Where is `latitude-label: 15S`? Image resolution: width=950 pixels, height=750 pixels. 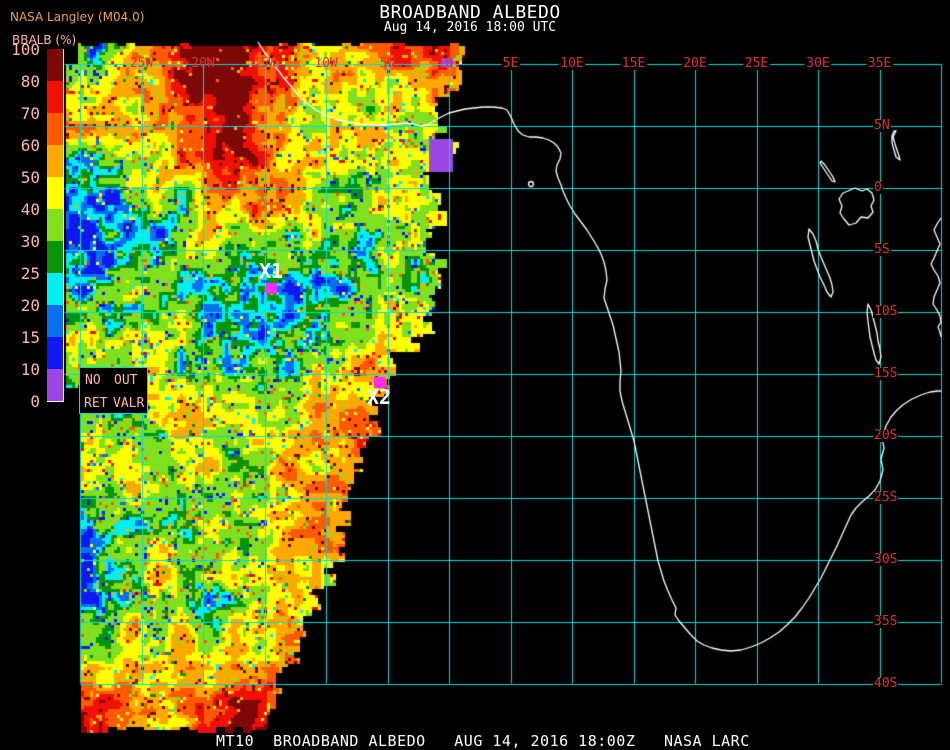
latitude-label: 15S is located at coordinates (886, 373).